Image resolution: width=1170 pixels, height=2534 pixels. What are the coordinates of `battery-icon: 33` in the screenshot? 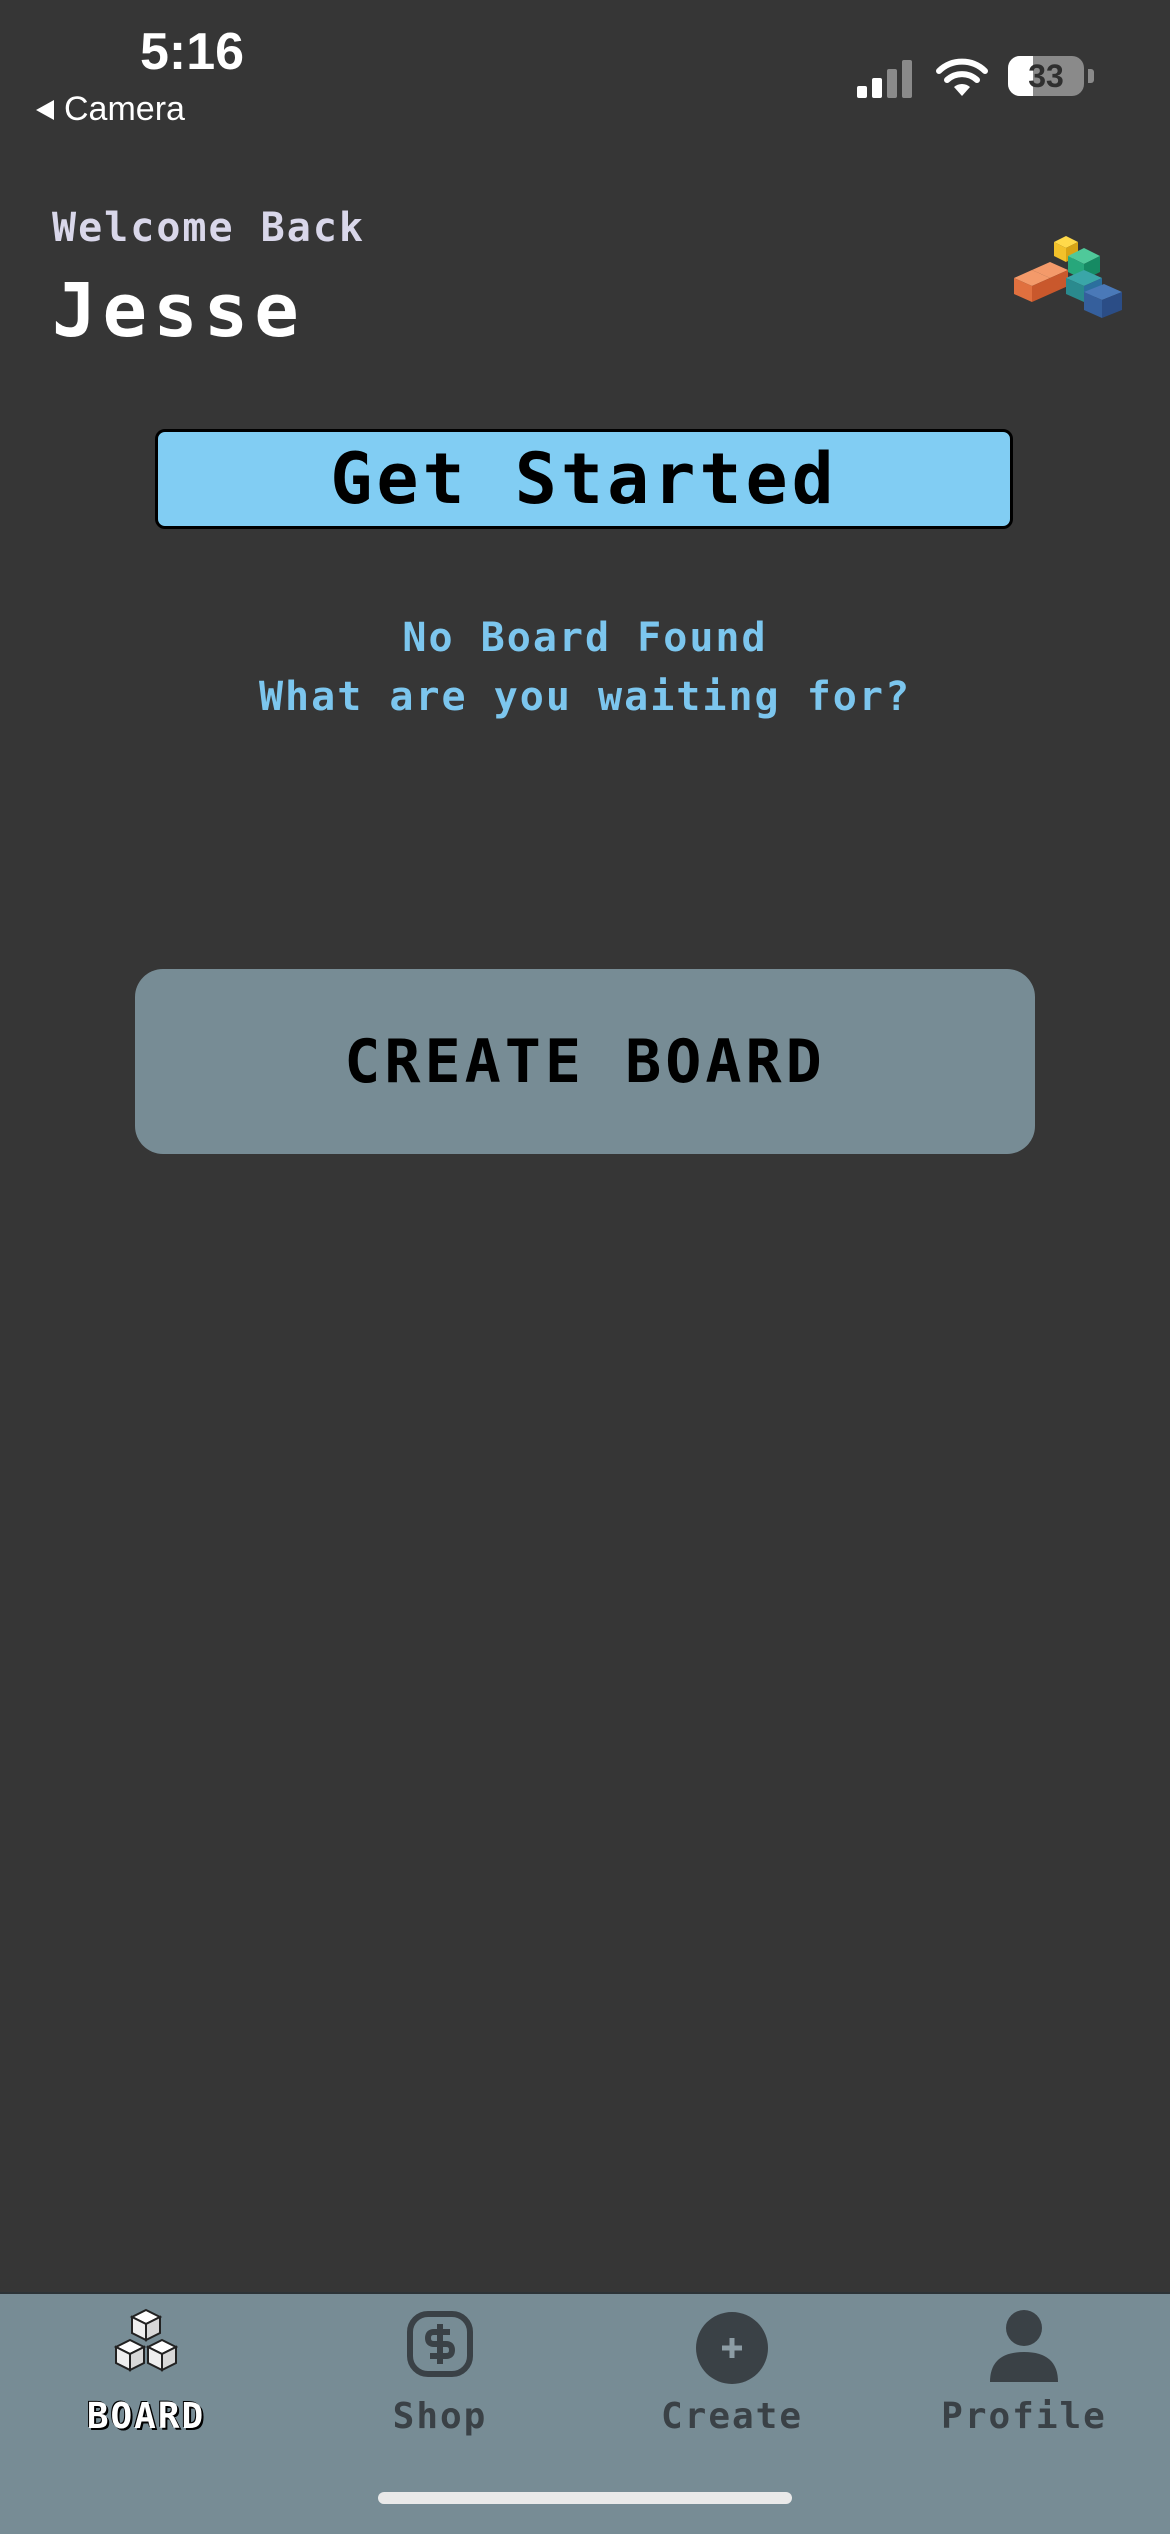 It's located at (1046, 76).